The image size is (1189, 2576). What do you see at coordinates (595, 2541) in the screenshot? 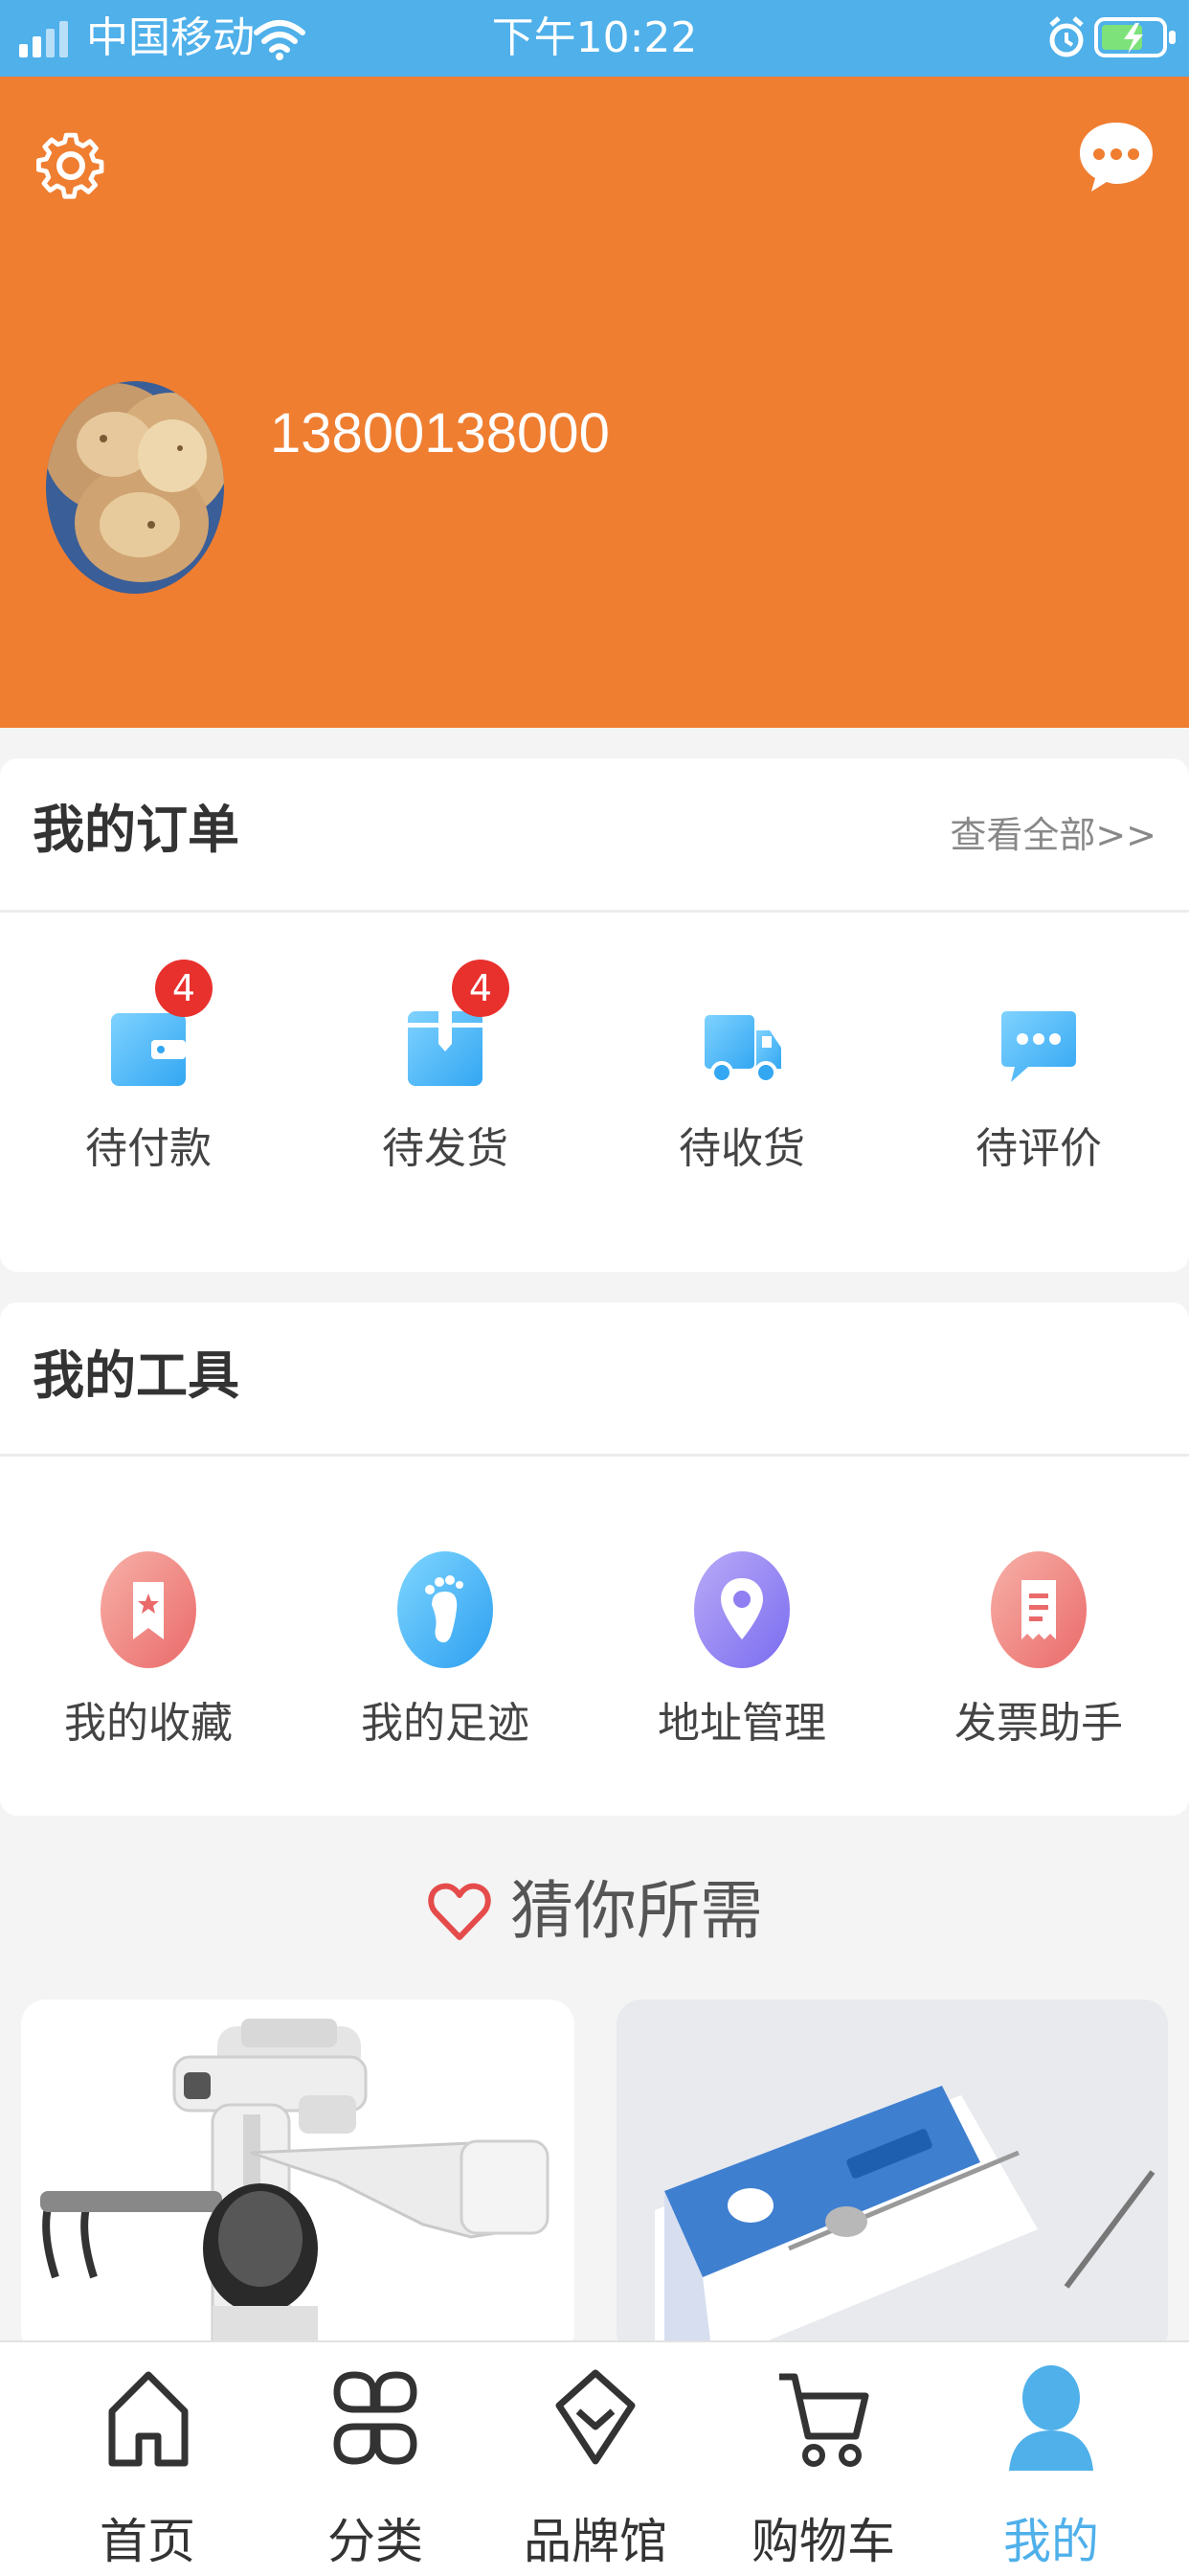
I see `tab-label: 品牌馆` at bounding box center [595, 2541].